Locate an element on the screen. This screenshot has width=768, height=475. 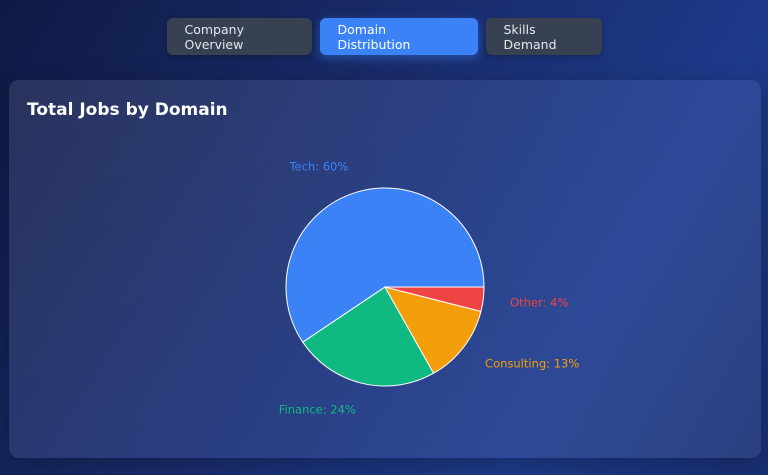
pie-label-other: Other: 4% is located at coordinates (539, 303).